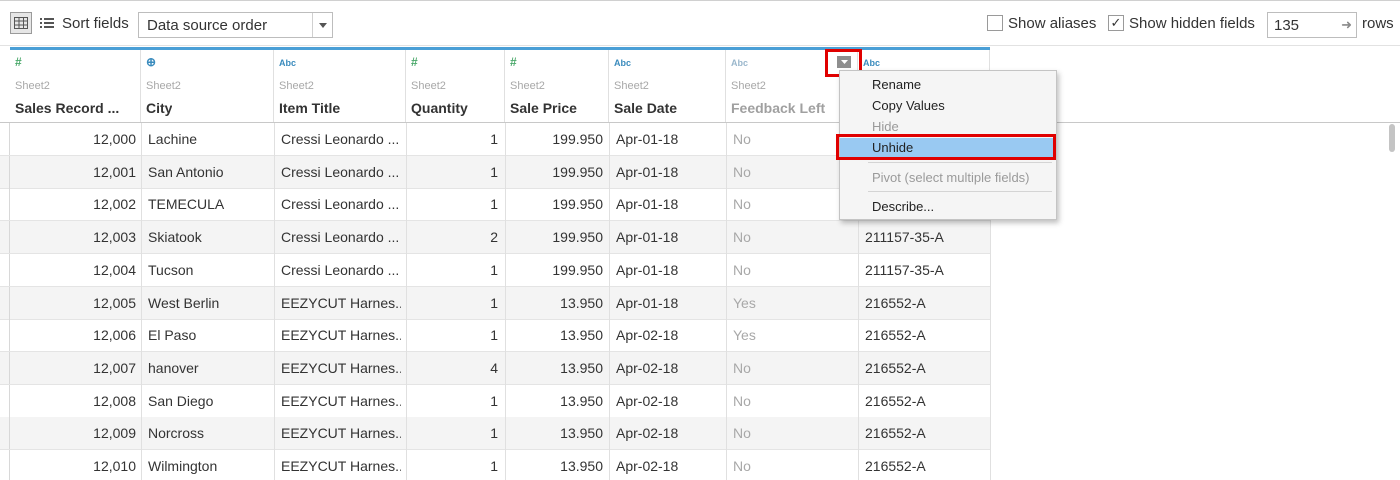  What do you see at coordinates (73, 368) in the screenshot?
I see `cell-sales-record: 12,007` at bounding box center [73, 368].